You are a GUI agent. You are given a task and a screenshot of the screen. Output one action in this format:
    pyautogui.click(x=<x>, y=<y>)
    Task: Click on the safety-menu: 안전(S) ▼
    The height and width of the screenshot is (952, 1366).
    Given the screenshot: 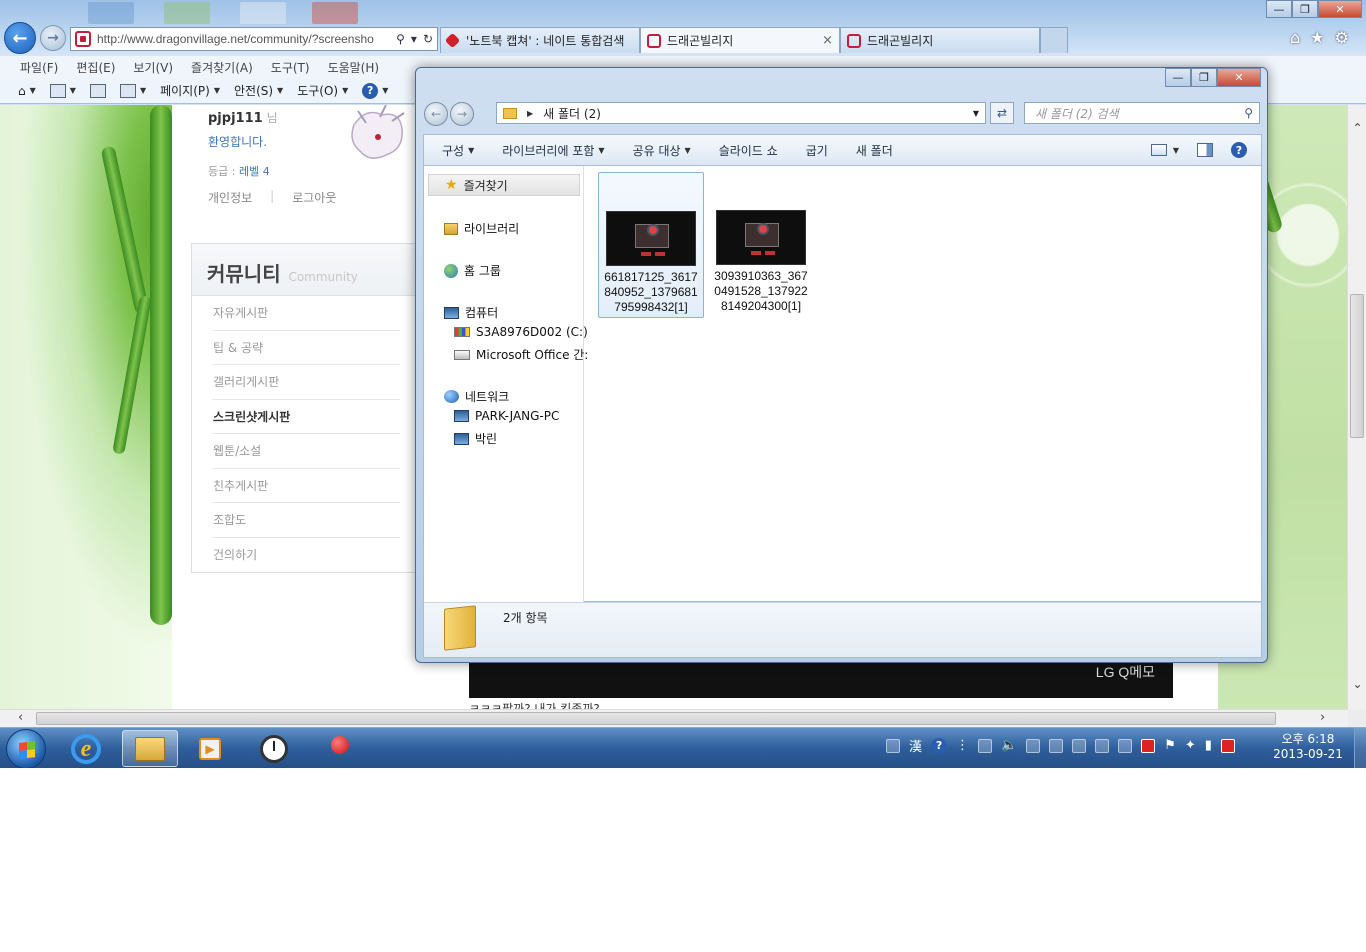 What is the action you would take?
    pyautogui.click(x=258, y=90)
    